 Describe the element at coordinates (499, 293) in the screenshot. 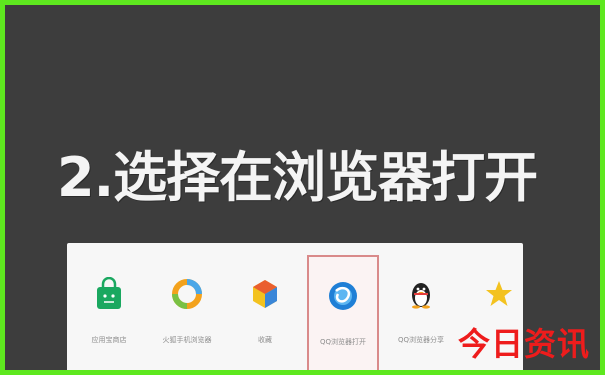

I see `star-icon` at that location.